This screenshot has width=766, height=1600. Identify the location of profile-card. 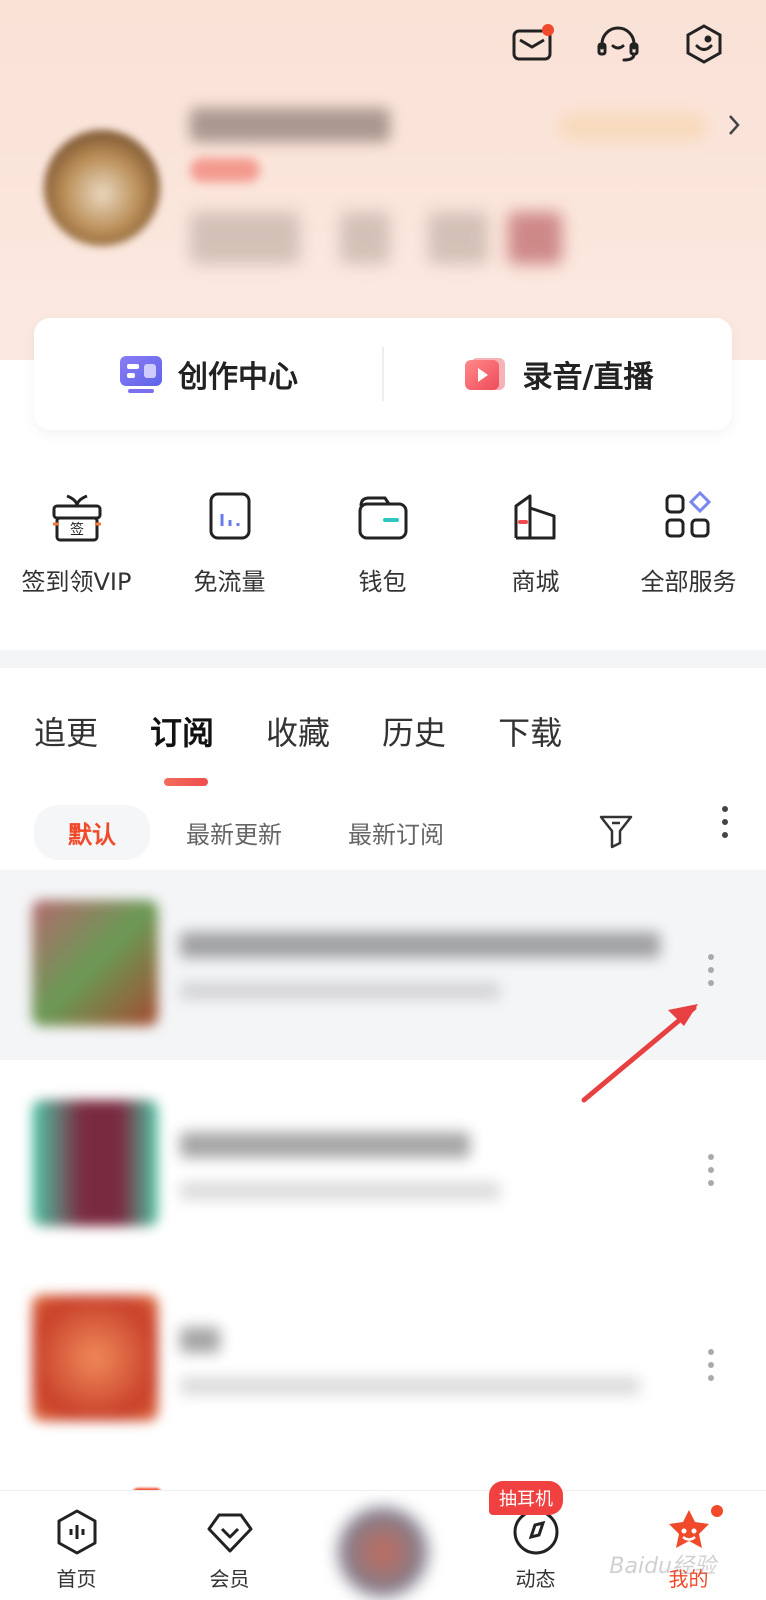
(394, 200).